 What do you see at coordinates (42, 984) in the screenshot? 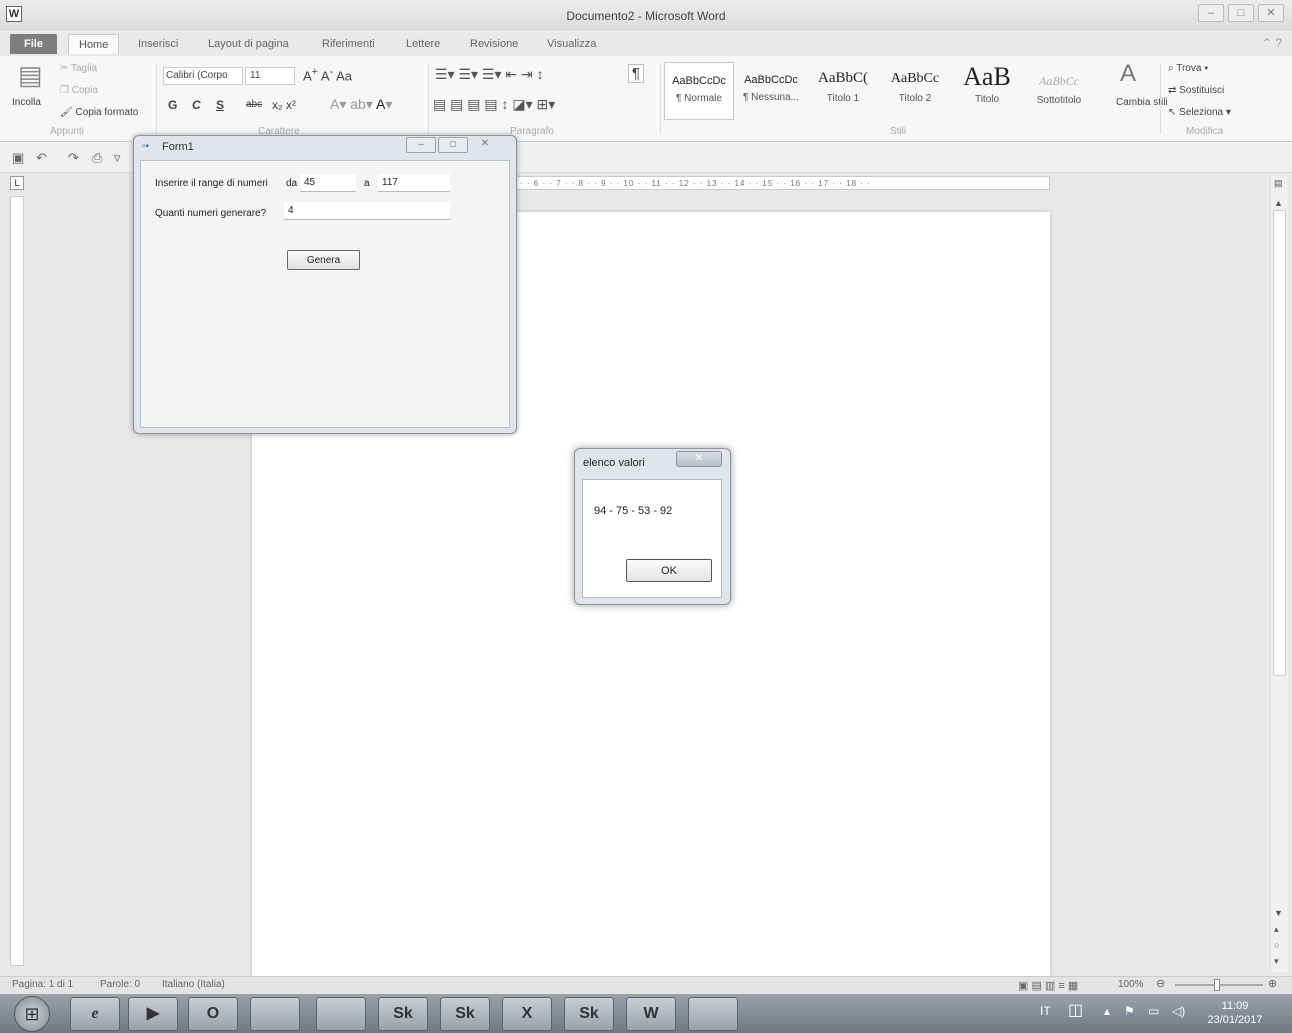
I see `page-count: Pagina: 1 di 1` at bounding box center [42, 984].